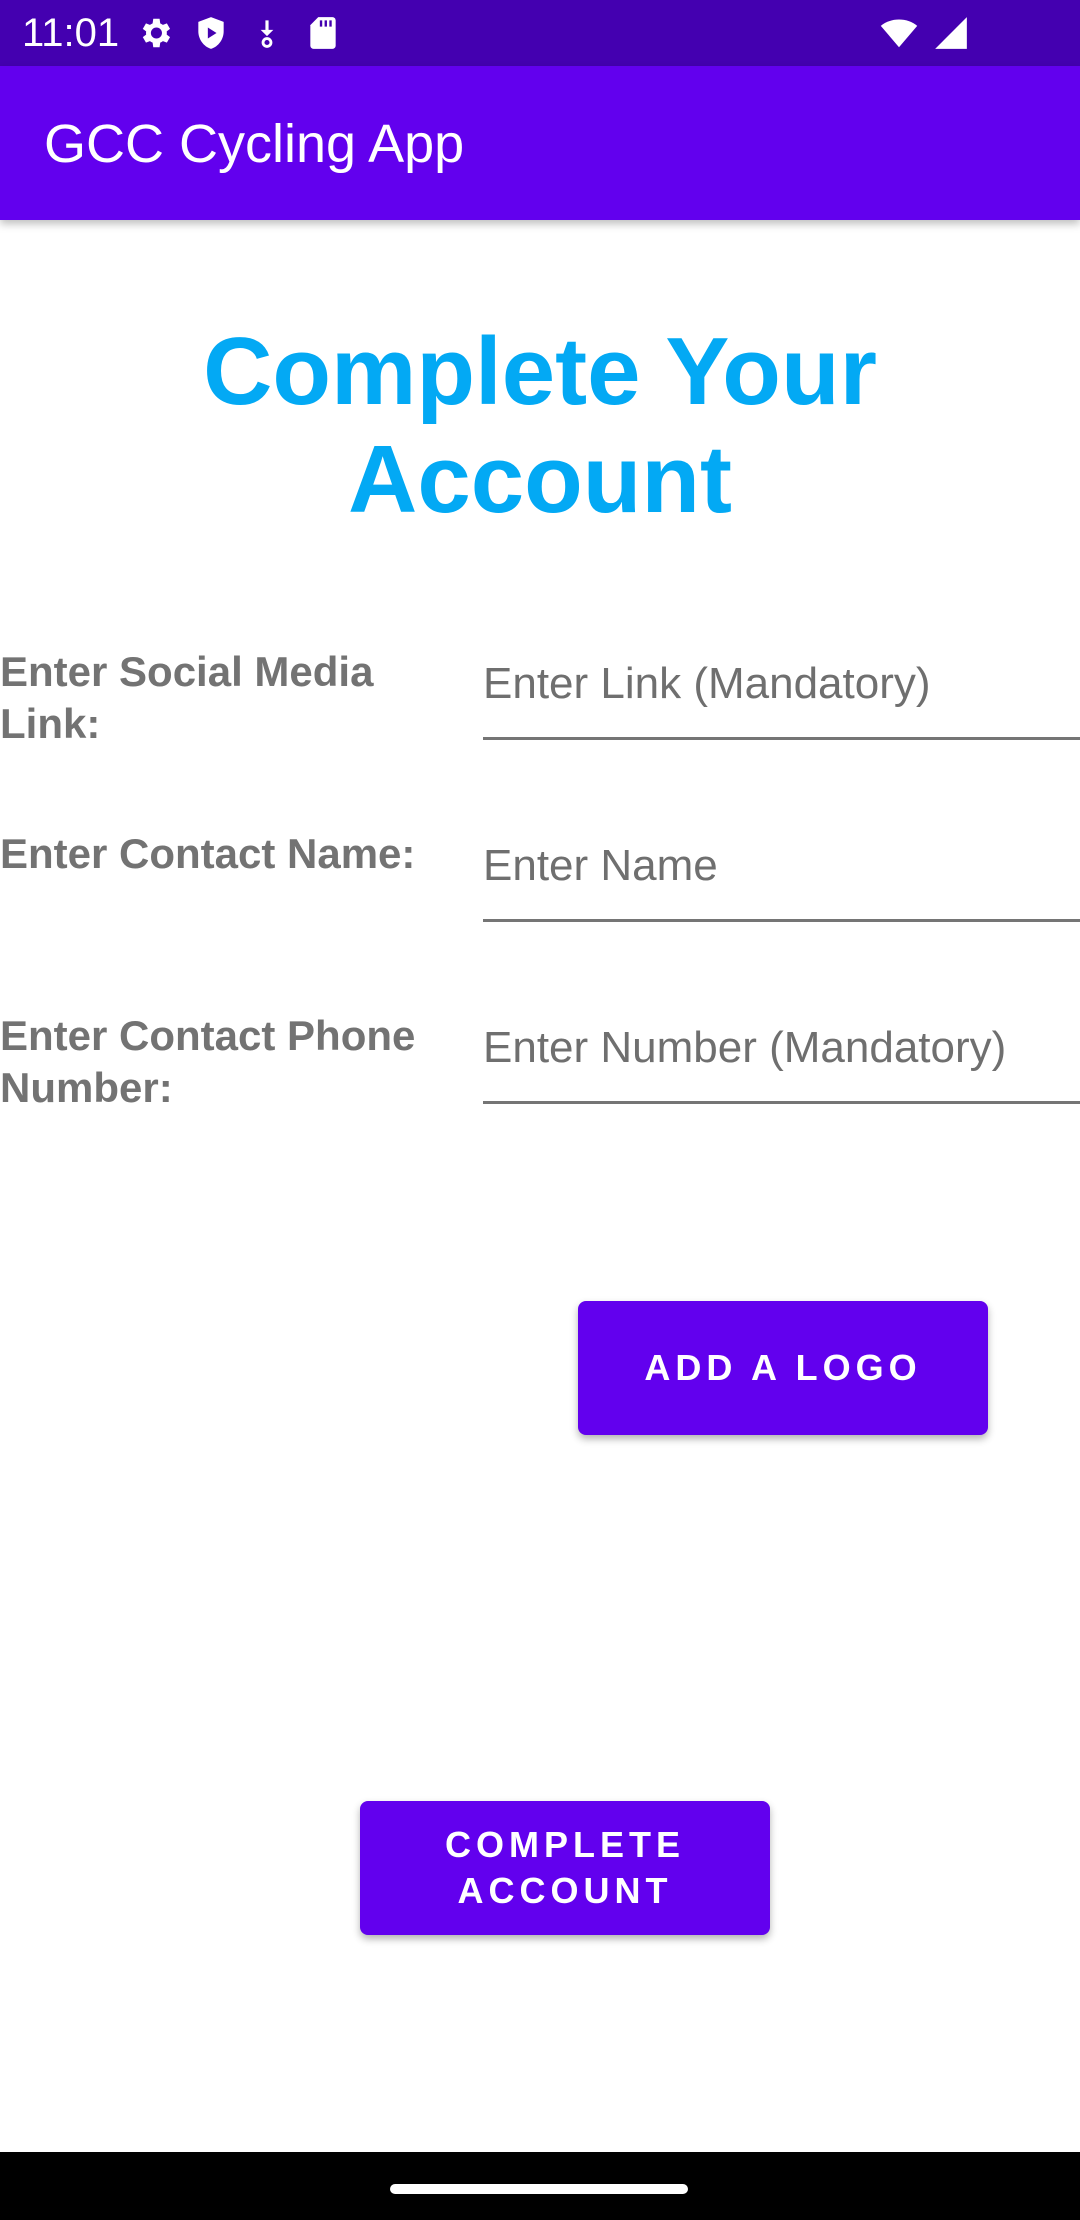 This screenshot has height=2220, width=1080. Describe the element at coordinates (925, 33) in the screenshot. I see `status-icons-right` at that location.